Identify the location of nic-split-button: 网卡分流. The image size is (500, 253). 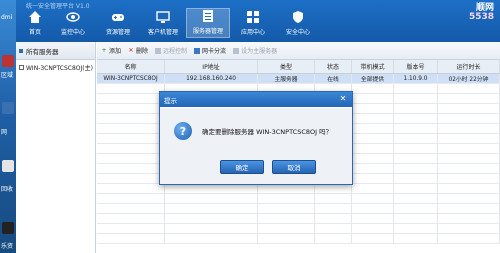
(210, 50).